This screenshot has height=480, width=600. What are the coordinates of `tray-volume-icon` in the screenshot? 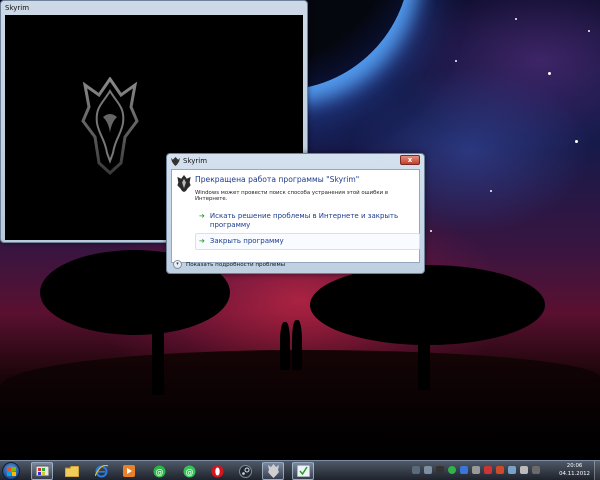 It's located at (524, 470).